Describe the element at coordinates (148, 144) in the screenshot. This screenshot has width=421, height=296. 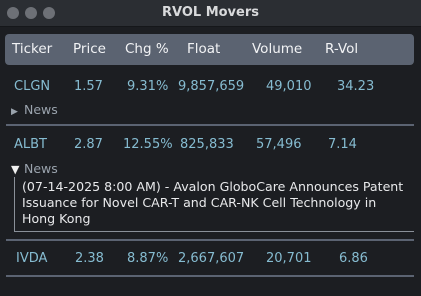
I see `change-cell: 12.55%` at that location.